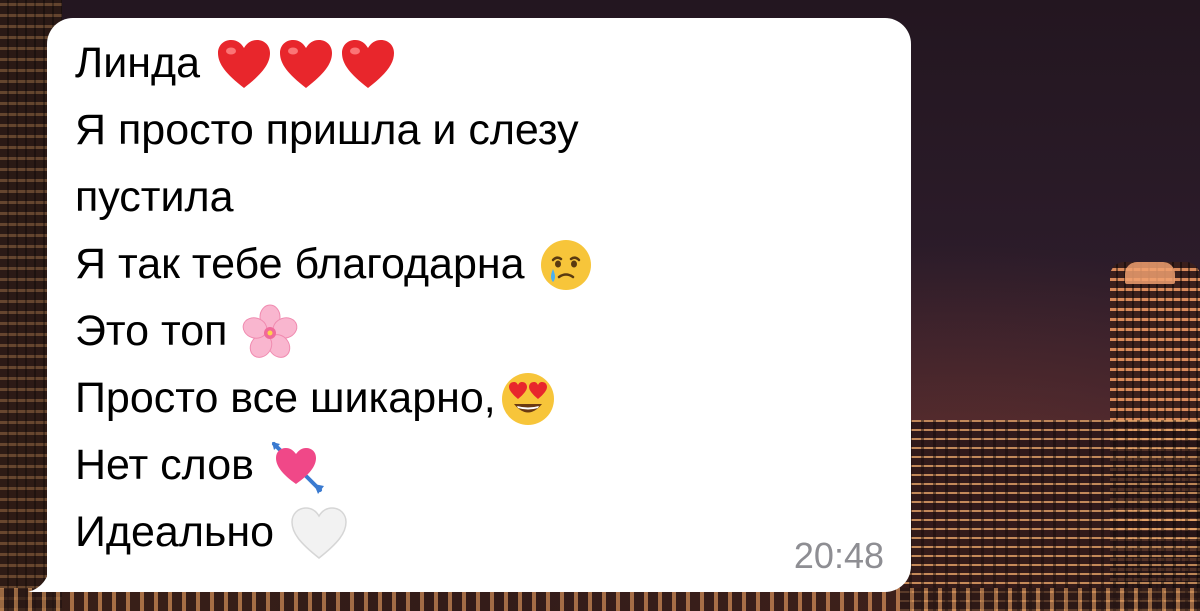  I want to click on message-line: Нет слов, so click(334, 465).